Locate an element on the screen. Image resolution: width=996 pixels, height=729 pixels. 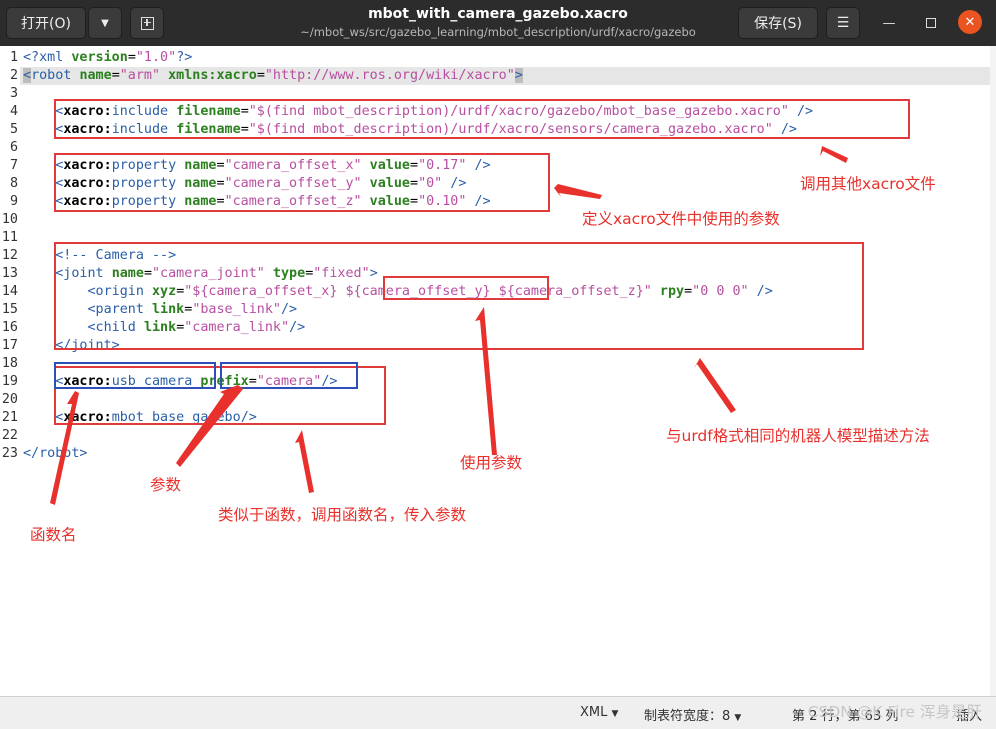
tab-width-selector: 制表符宽度：8 ▼ is located at coordinates (692, 714).